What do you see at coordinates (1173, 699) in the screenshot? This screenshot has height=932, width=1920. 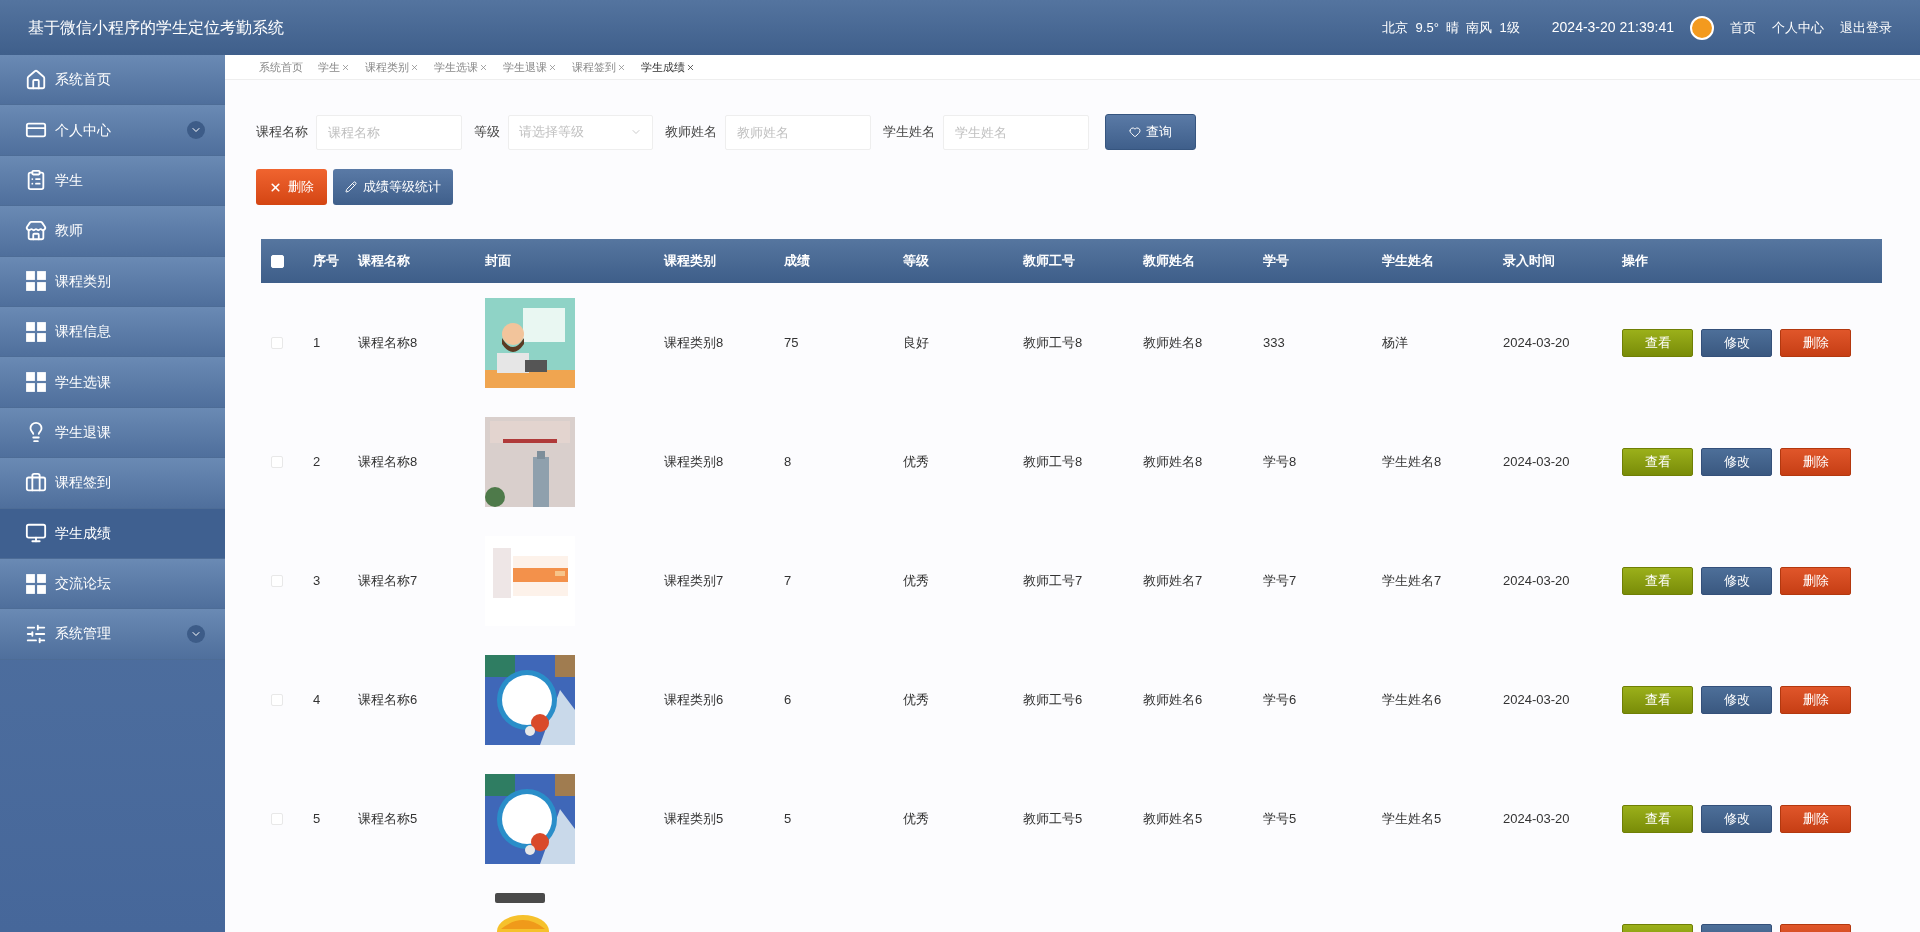 I see `table-cell-text: 教师姓名6` at bounding box center [1173, 699].